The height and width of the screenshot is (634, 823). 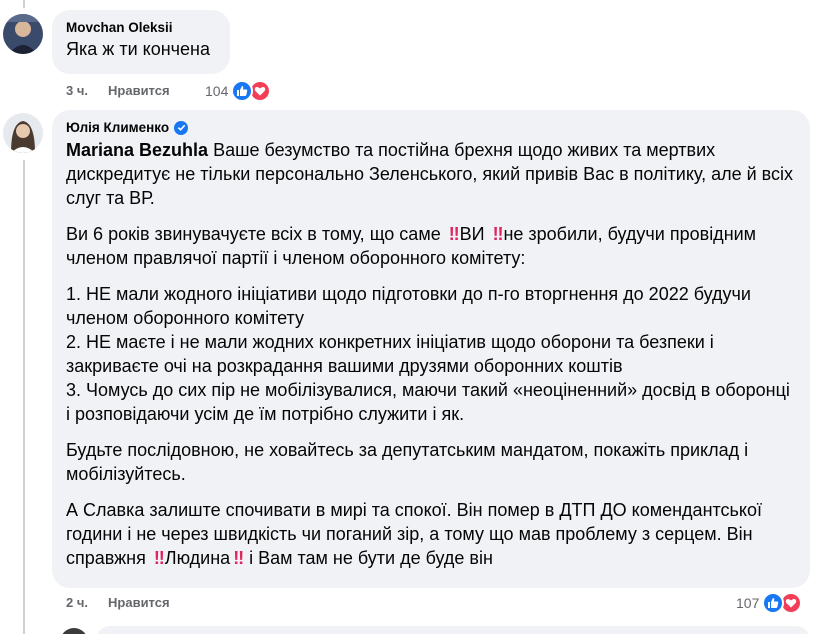 I want to click on comment-text: Яка ж ти кончена, so click(x=138, y=49).